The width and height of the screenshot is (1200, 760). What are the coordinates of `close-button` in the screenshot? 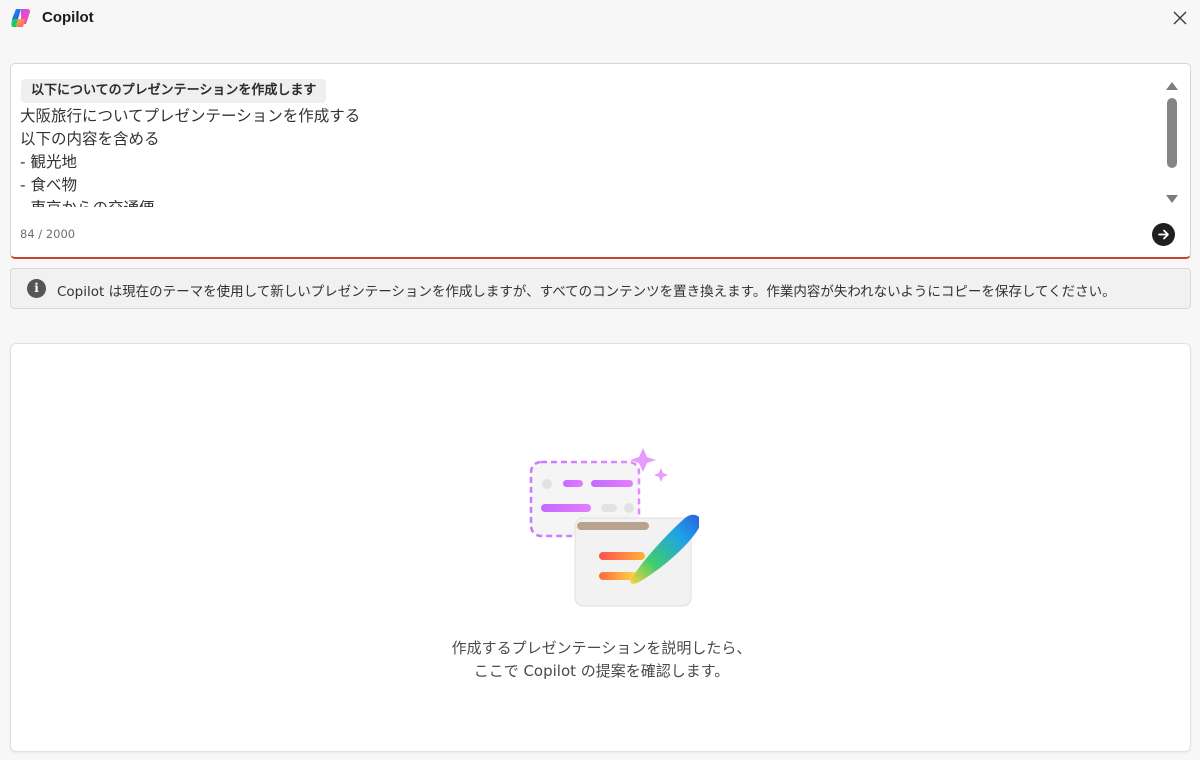 It's located at (1180, 18).